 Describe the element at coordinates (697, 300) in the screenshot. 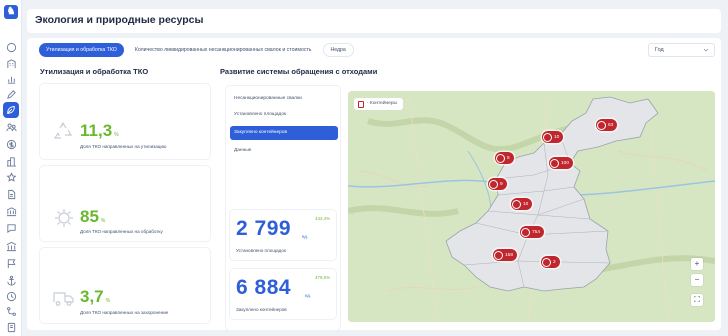

I see `fullscreen-button: ⛶` at that location.